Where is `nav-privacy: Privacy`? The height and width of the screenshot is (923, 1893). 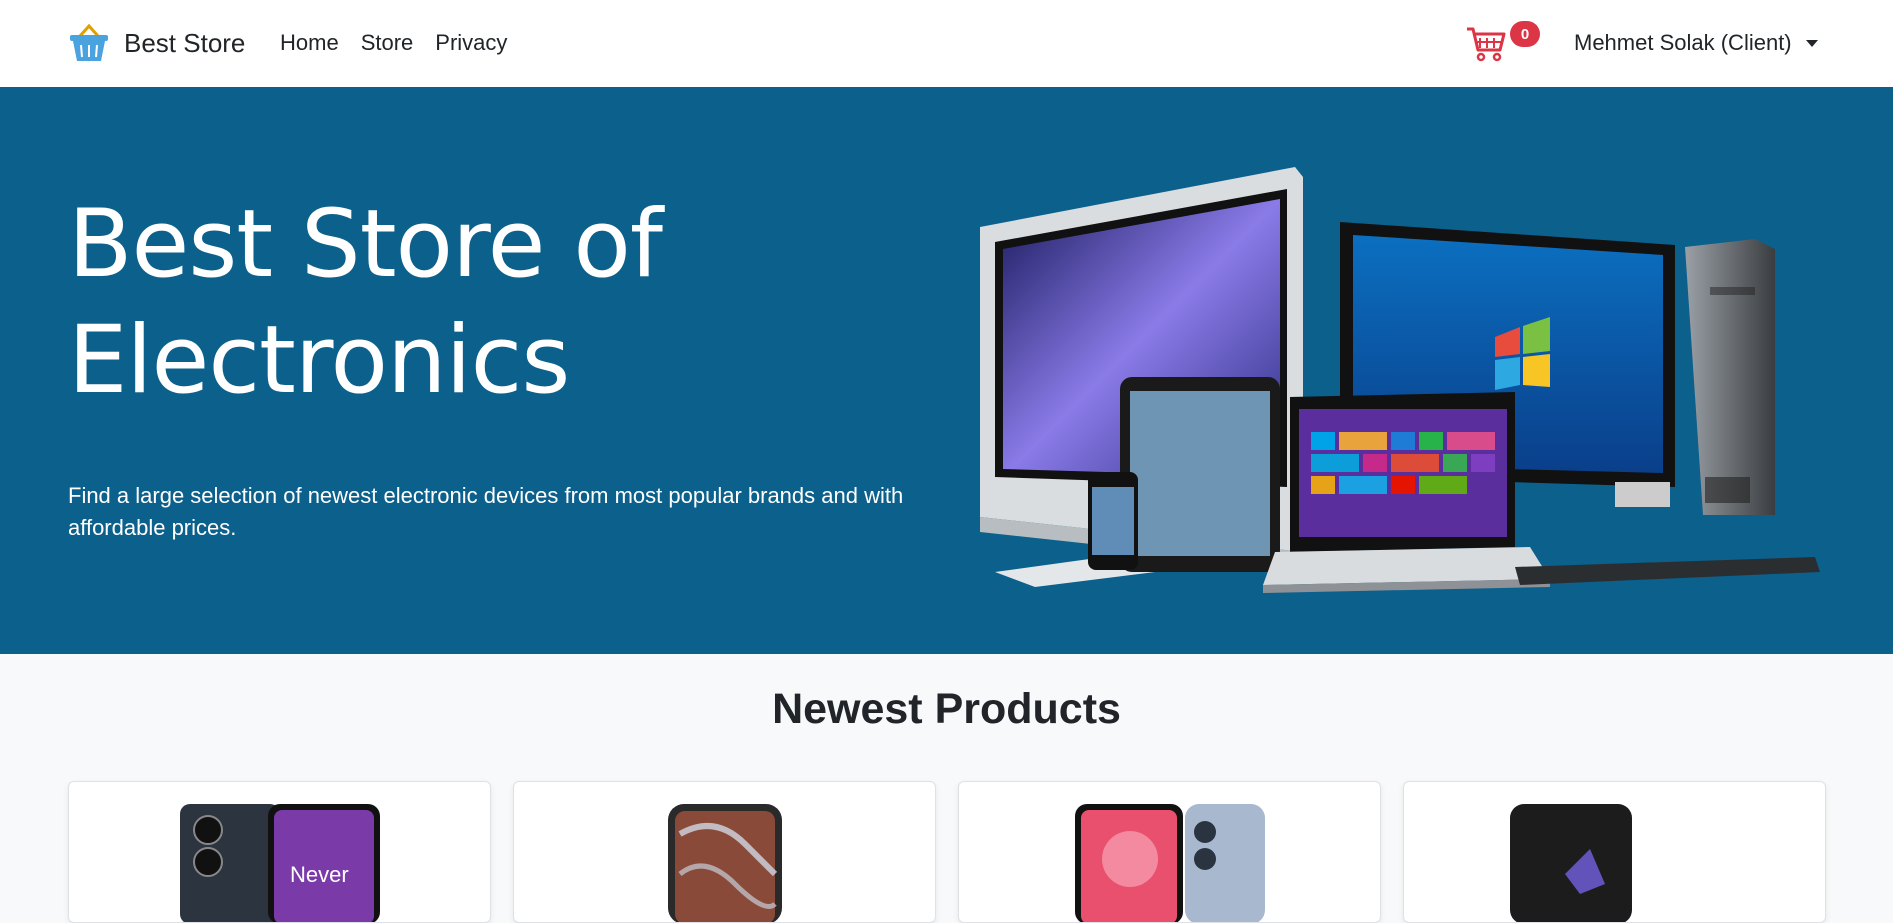 nav-privacy: Privacy is located at coordinates (471, 43).